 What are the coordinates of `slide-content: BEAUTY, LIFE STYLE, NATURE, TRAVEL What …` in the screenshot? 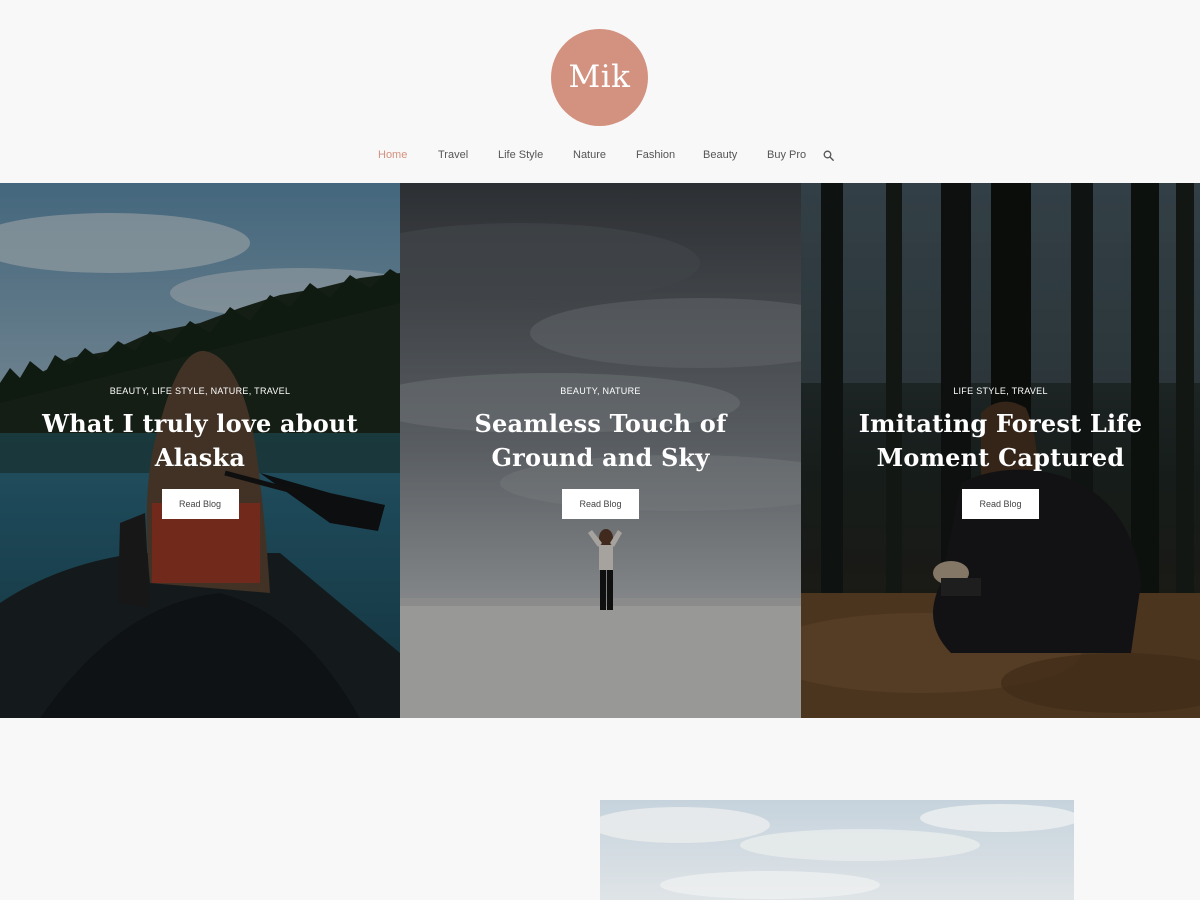 It's located at (200, 452).